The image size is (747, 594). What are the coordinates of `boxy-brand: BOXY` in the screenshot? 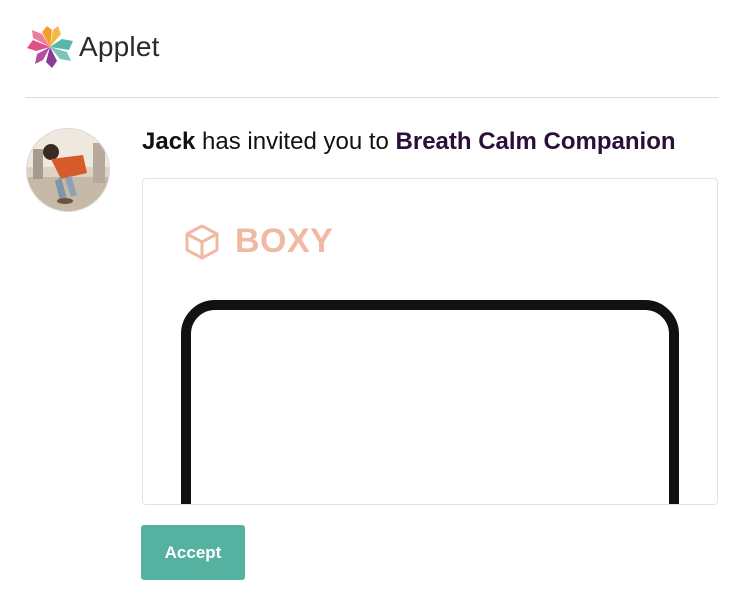 It's located at (258, 241).